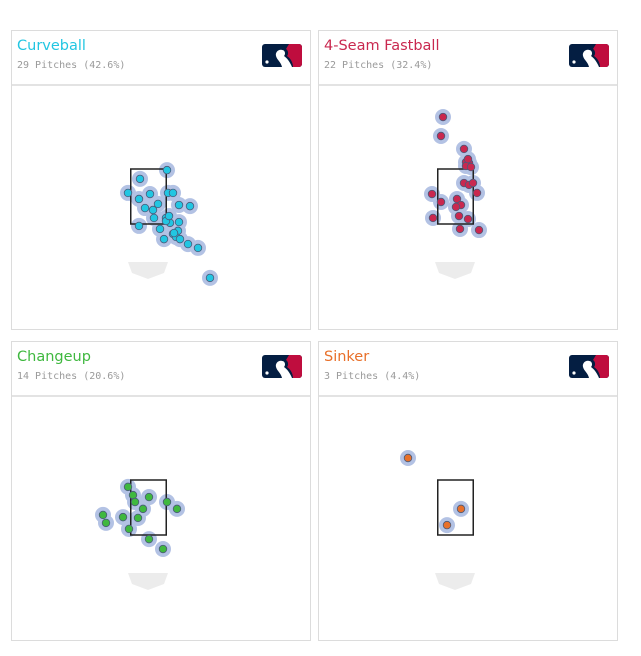  I want to click on density-halo, so click(434, 492).